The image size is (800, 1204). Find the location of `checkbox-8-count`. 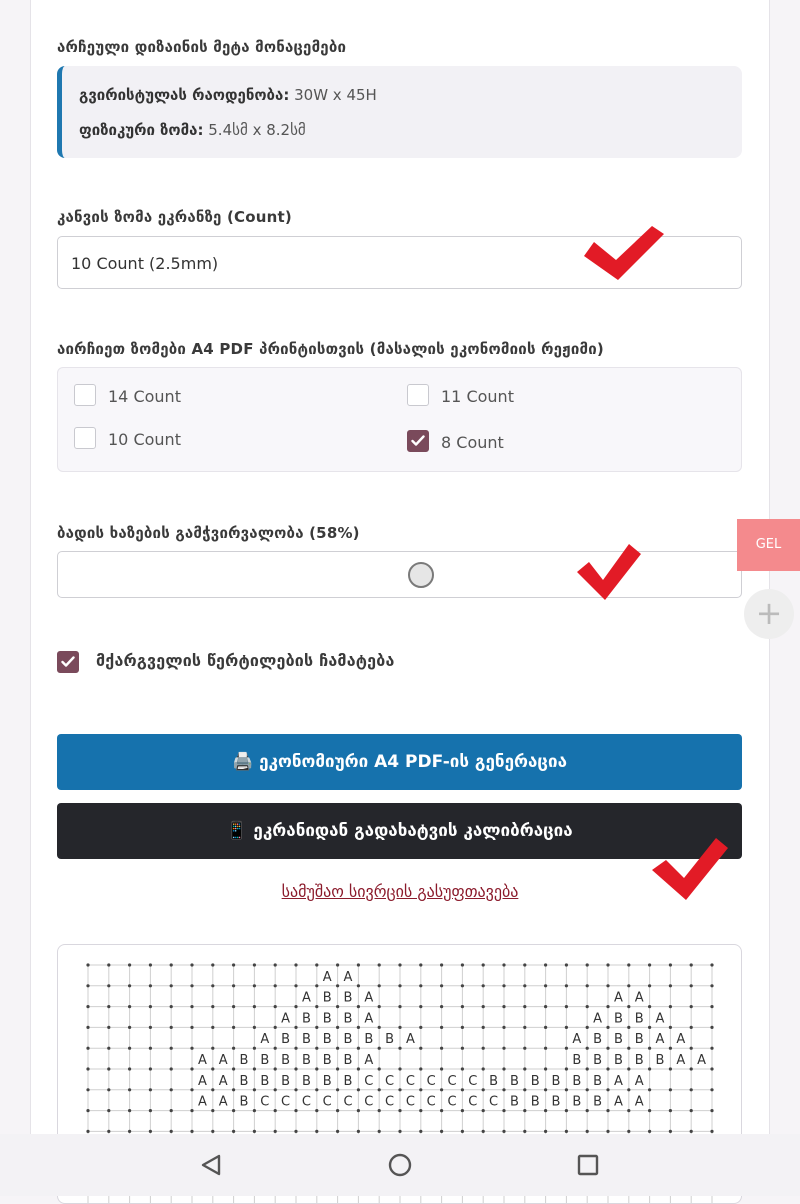

checkbox-8-count is located at coordinates (418, 441).